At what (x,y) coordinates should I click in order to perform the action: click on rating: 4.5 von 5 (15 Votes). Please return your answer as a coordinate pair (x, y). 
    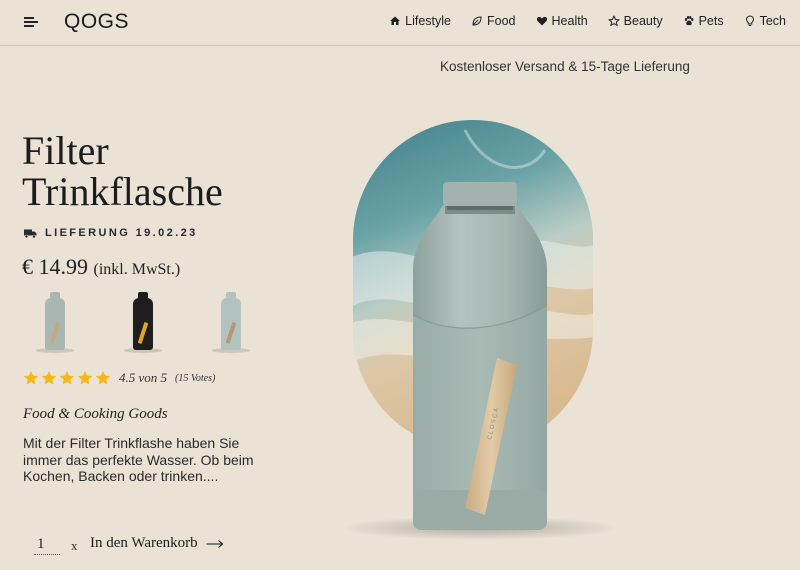
    Looking at the image, I should click on (119, 378).